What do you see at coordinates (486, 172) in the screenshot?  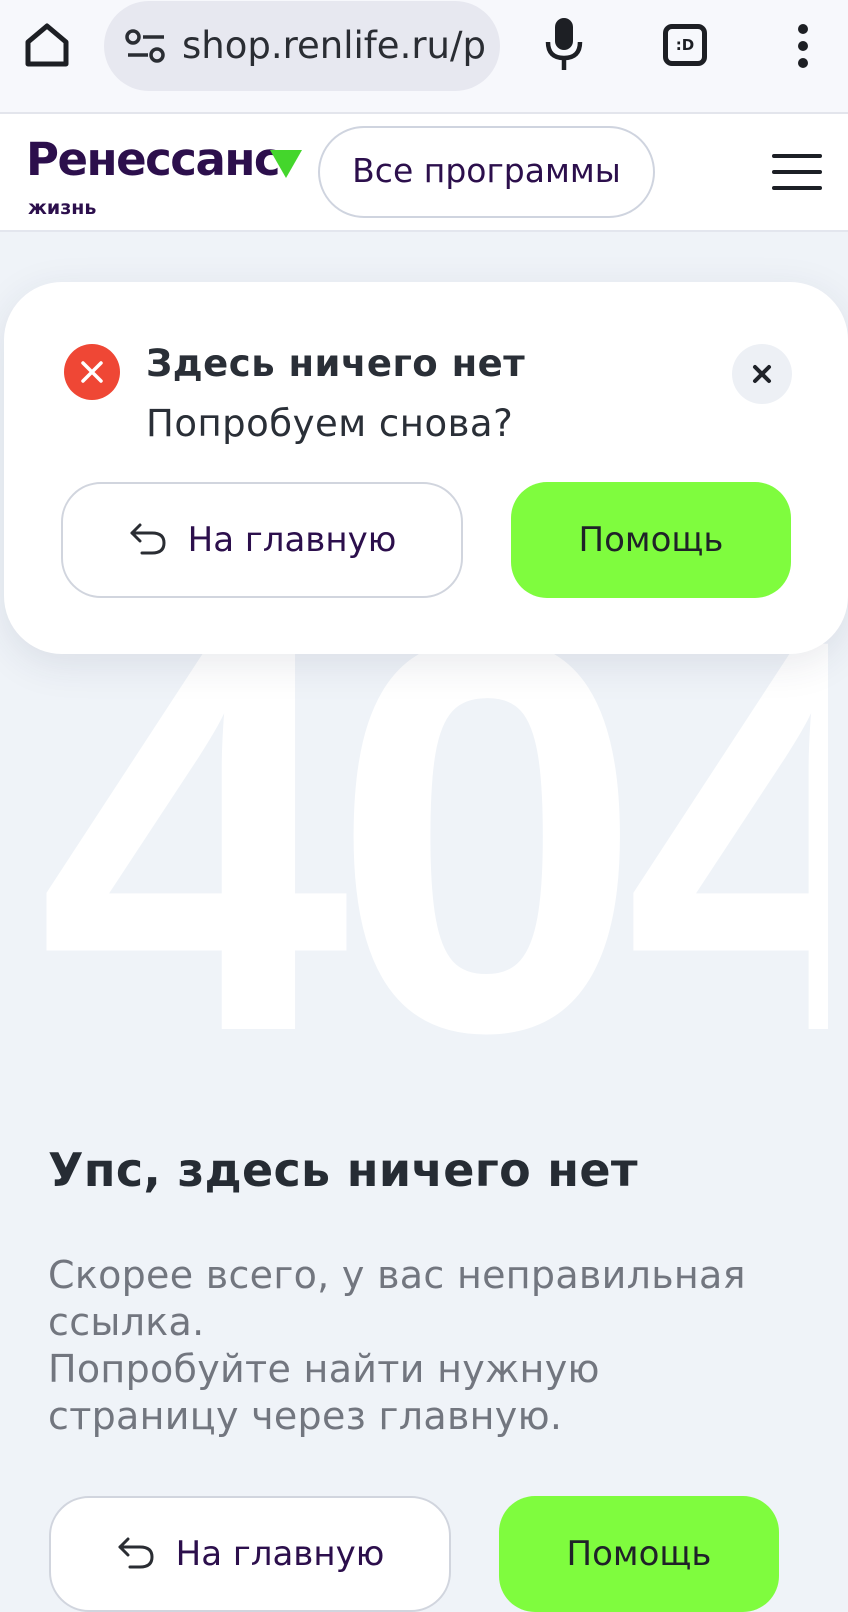 I see `all-programs-button: Все программы` at bounding box center [486, 172].